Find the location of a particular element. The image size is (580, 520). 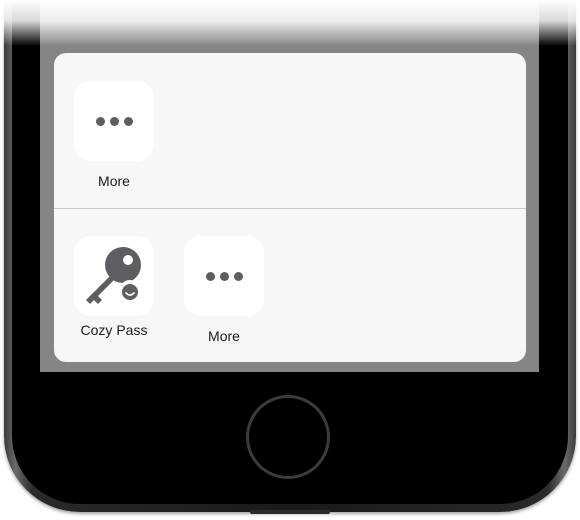

activity-more-top: More is located at coordinates (114, 135).